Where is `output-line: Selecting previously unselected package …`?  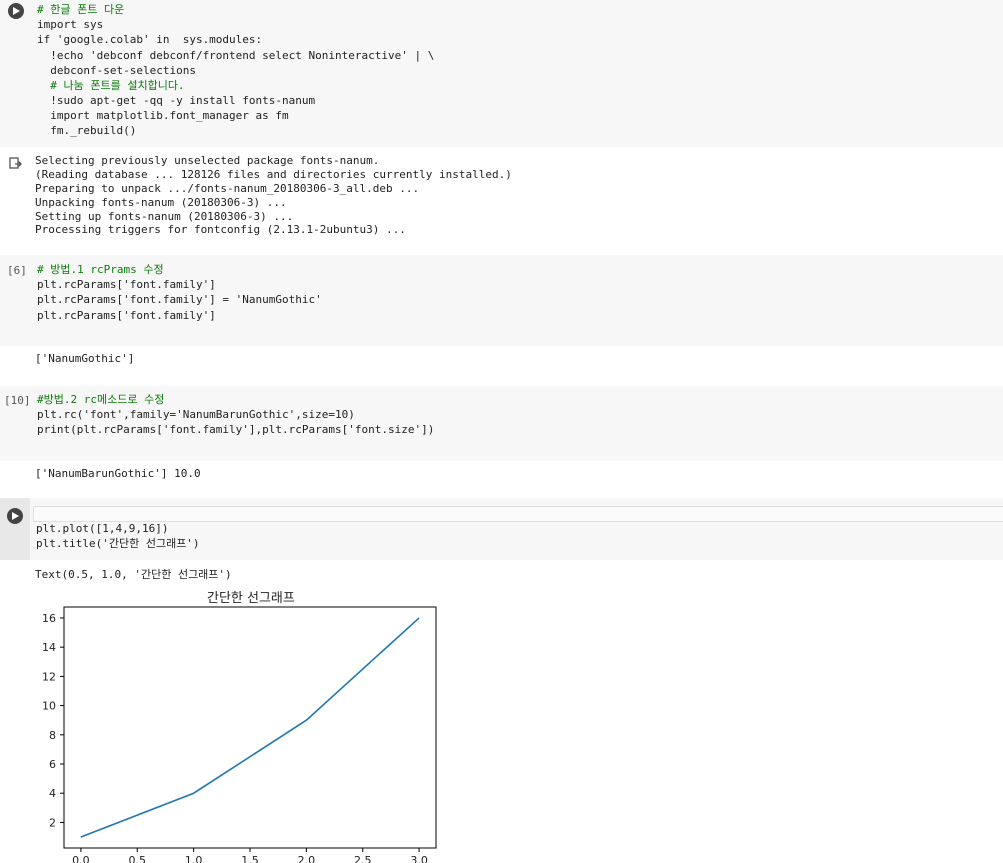 output-line: Selecting previously unselected package … is located at coordinates (207, 160).